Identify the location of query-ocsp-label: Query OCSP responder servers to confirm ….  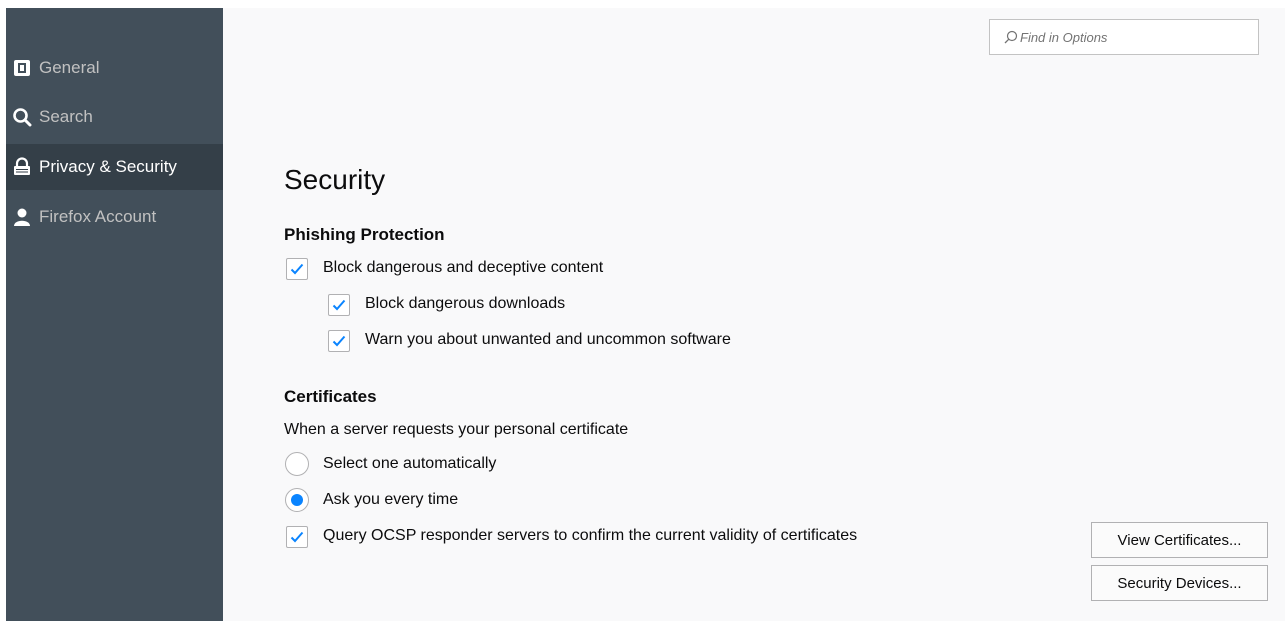
(590, 536).